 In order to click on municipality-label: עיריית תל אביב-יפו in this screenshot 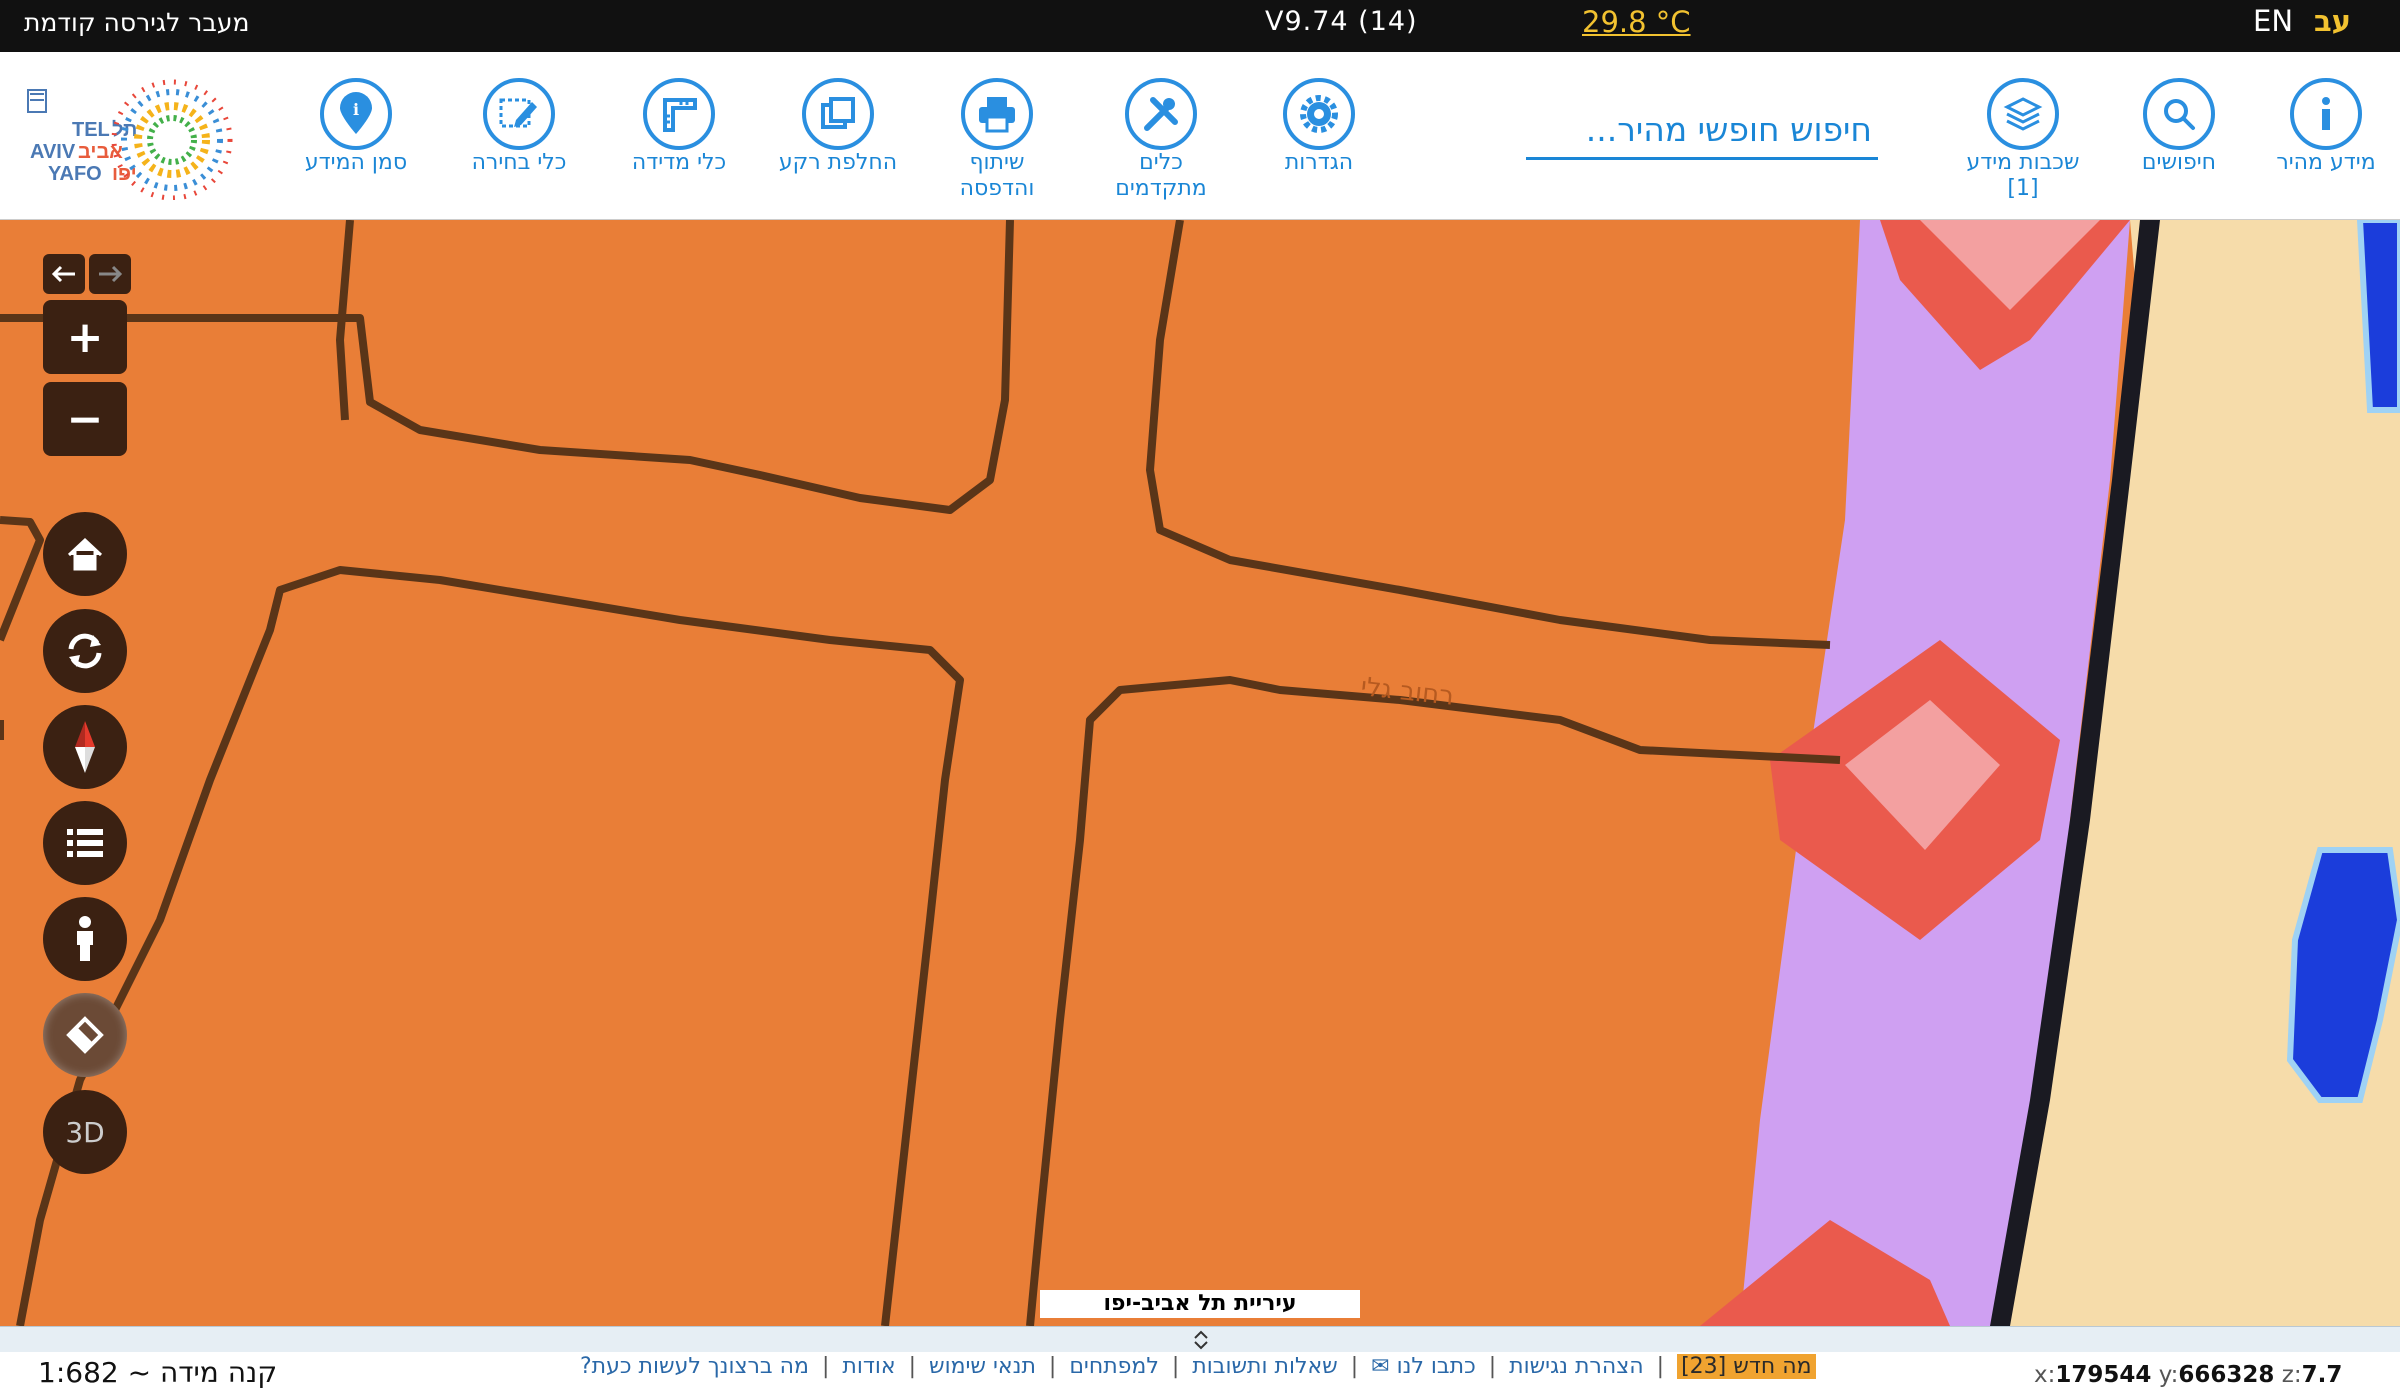, I will do `click(1200, 1304)`.